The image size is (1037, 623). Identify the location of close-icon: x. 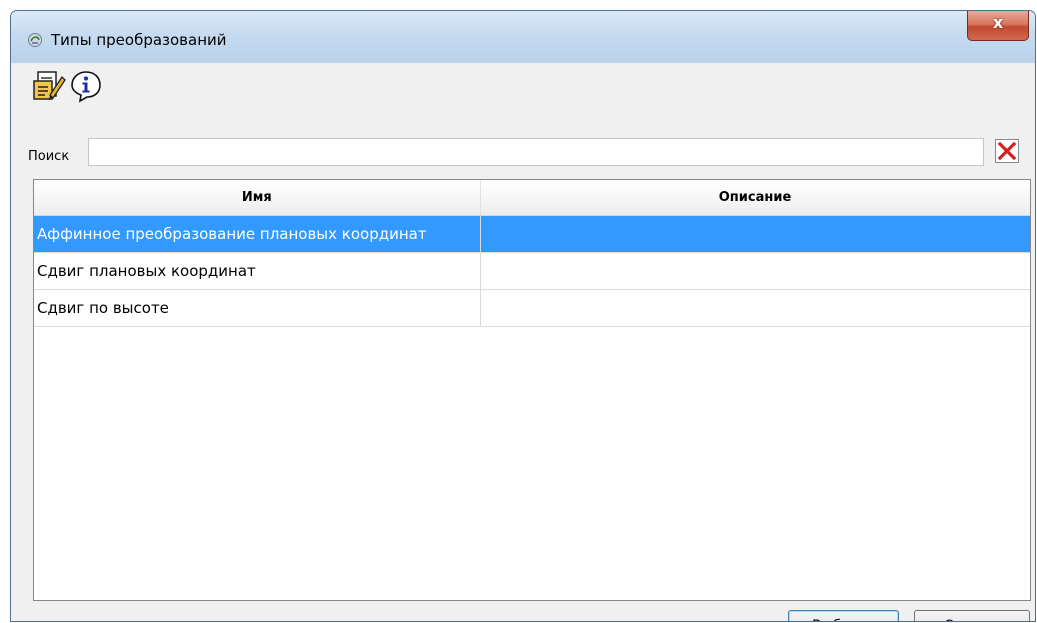
(998, 22).